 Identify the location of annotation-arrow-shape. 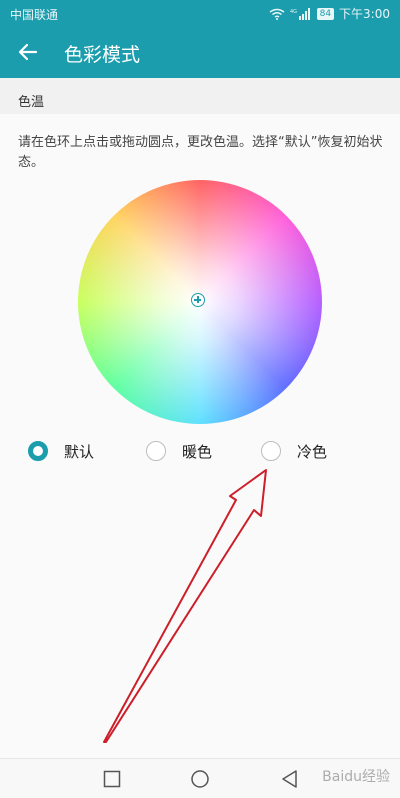
(185, 606).